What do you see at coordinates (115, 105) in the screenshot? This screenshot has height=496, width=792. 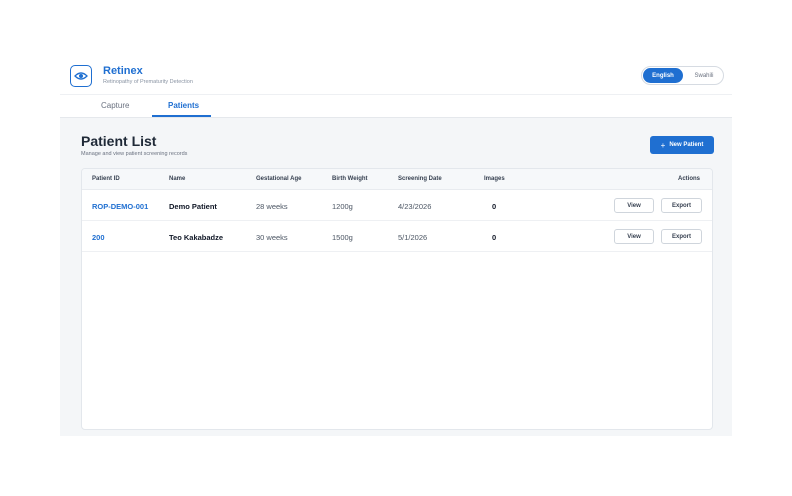 I see `tab-capture: Capture` at bounding box center [115, 105].